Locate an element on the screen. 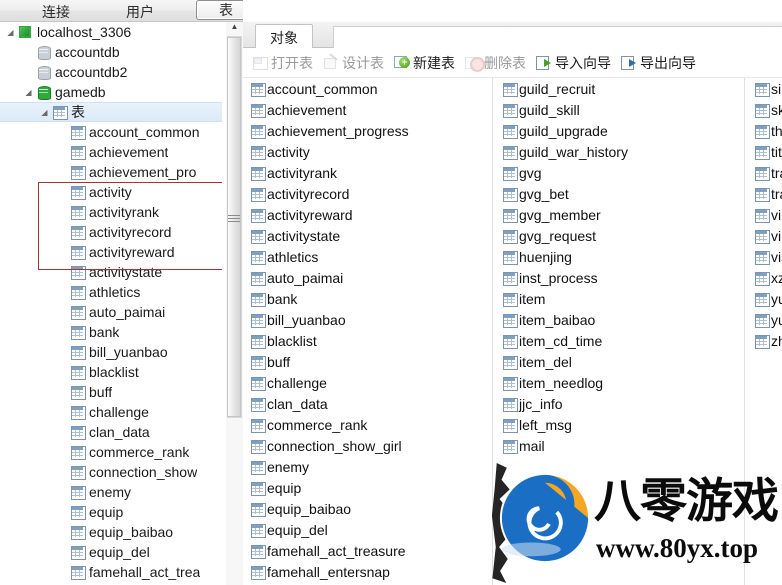 The width and height of the screenshot is (782, 585). tree-node-18: buff is located at coordinates (111, 392).